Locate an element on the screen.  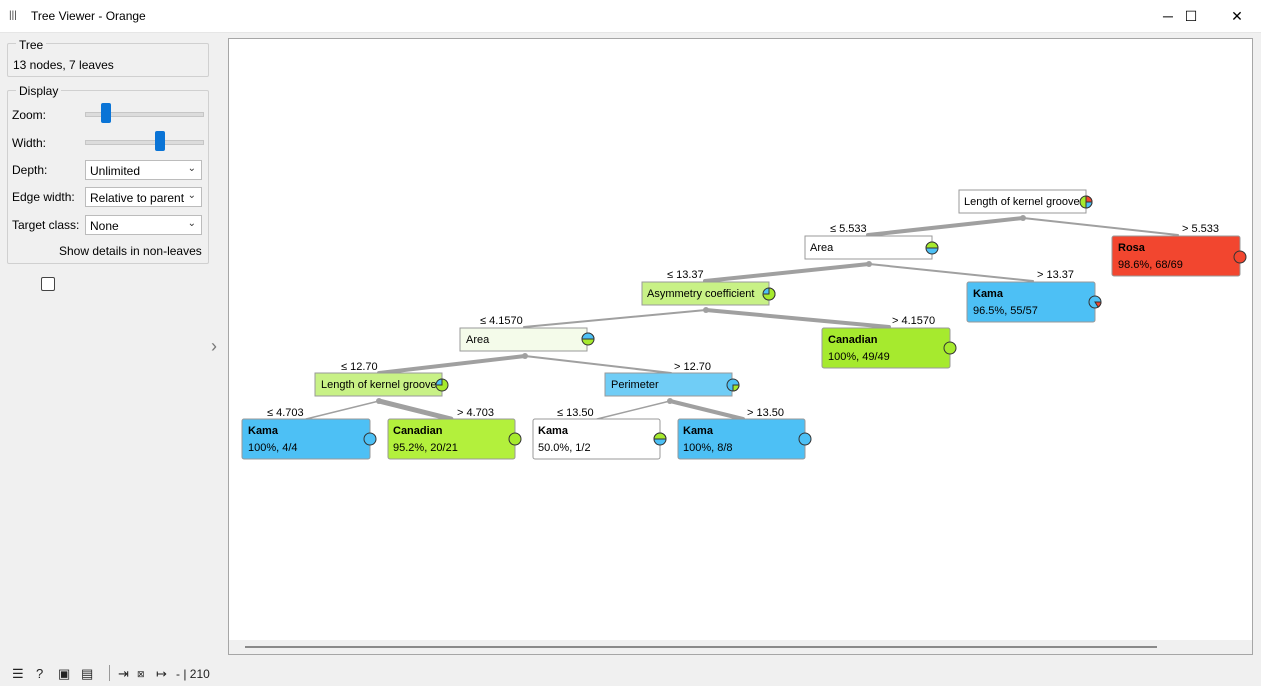
leaf-node-n3: Rosa 98.6%, 68/69 is located at coordinates (1176, 256).